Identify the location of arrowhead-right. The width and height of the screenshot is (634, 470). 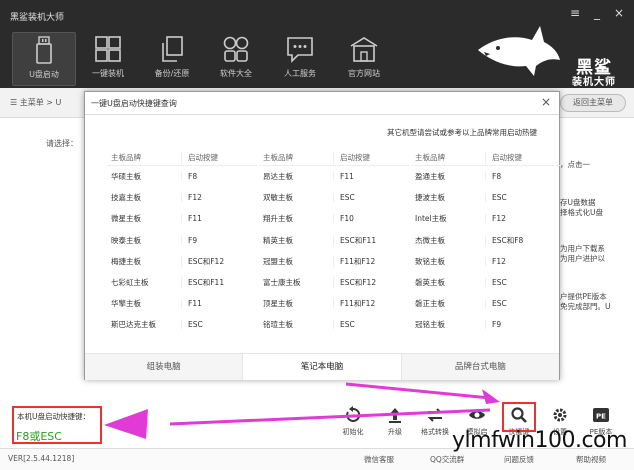
(491, 396).